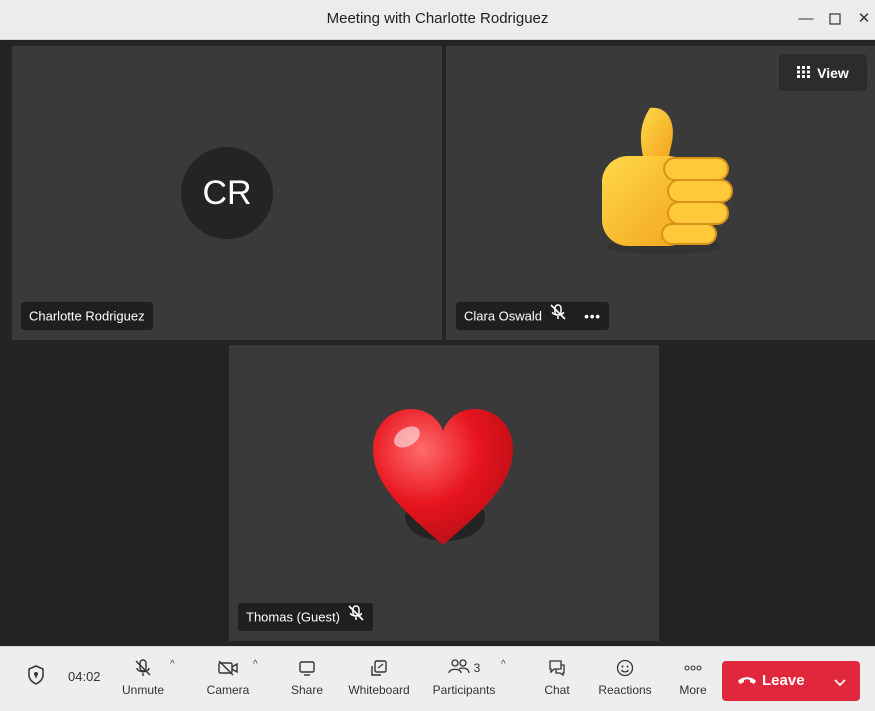  I want to click on participant-name: Charlotte Rodriguez, so click(87, 316).